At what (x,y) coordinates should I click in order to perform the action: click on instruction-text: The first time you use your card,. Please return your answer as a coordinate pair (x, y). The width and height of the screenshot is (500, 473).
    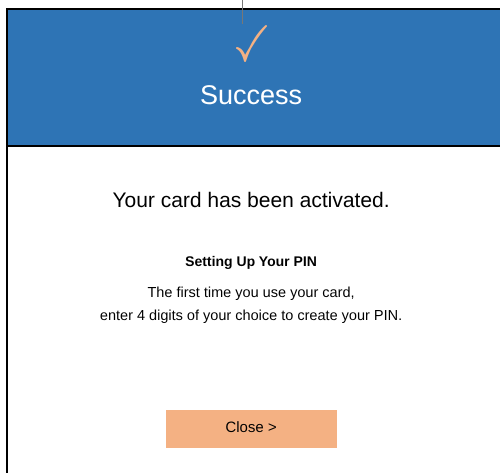
    Looking at the image, I should click on (251, 293).